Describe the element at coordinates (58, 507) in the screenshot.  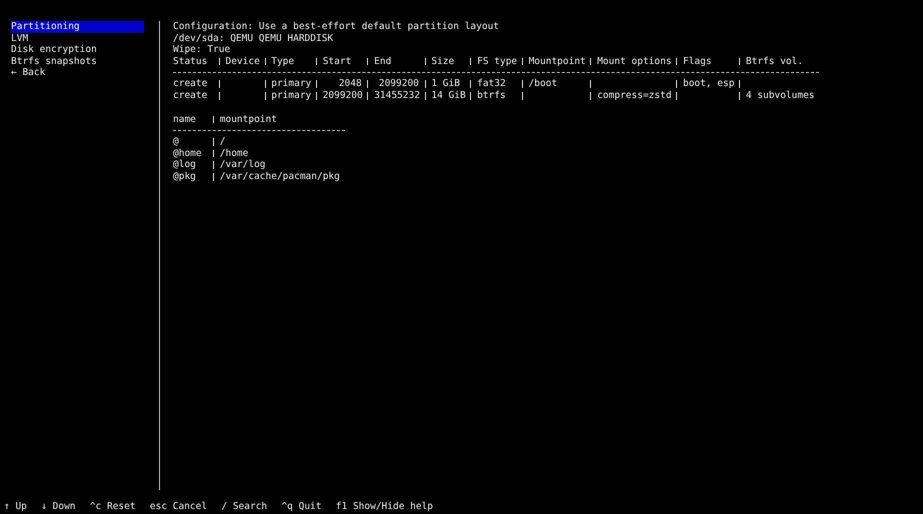
I see `key-hint: ↓ Down` at that location.